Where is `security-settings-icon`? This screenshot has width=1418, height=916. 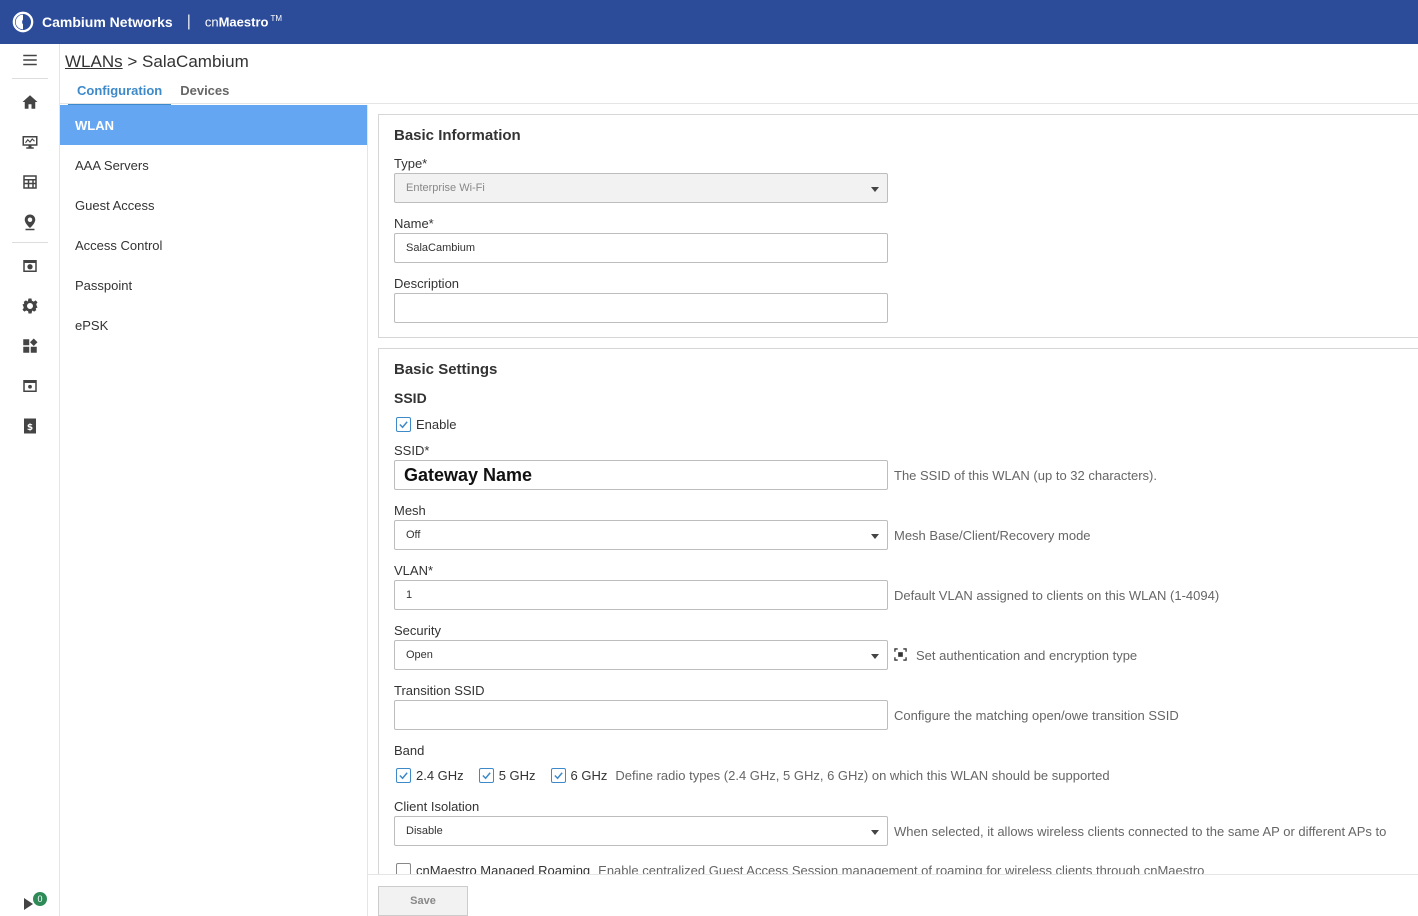 security-settings-icon is located at coordinates (900, 654).